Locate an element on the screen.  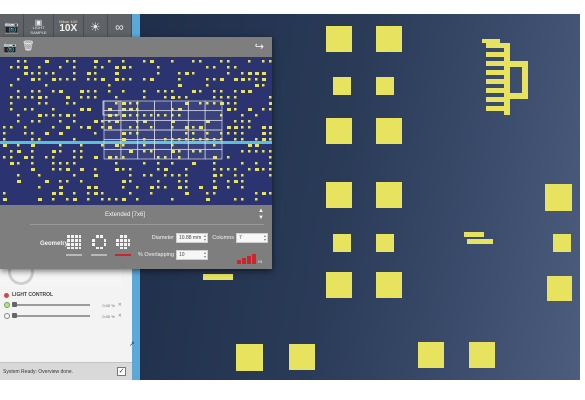
chevron-updown-icon: ▲ ▼ is located at coordinates (261, 215).